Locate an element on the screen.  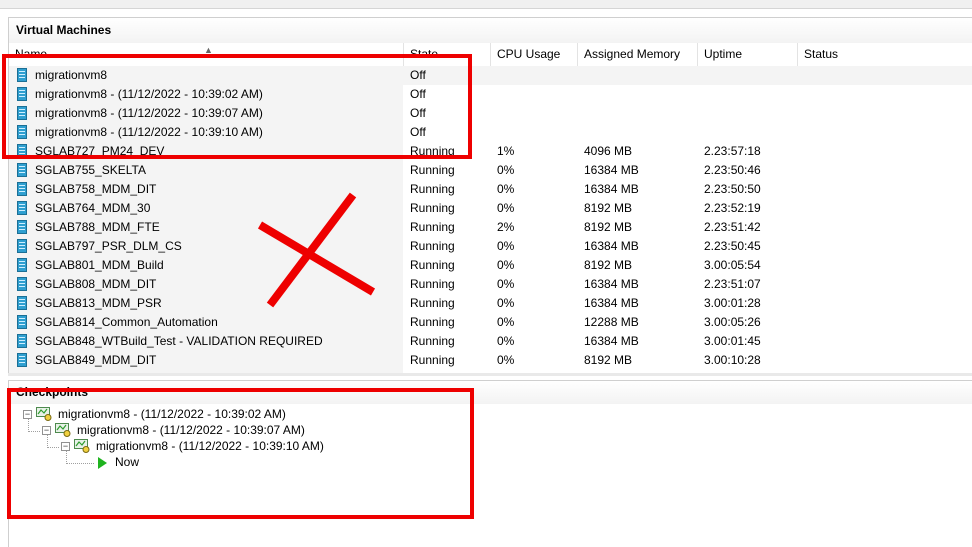
vm-name-cell: SGLAB808_MDM_DIT is located at coordinates (96, 284).